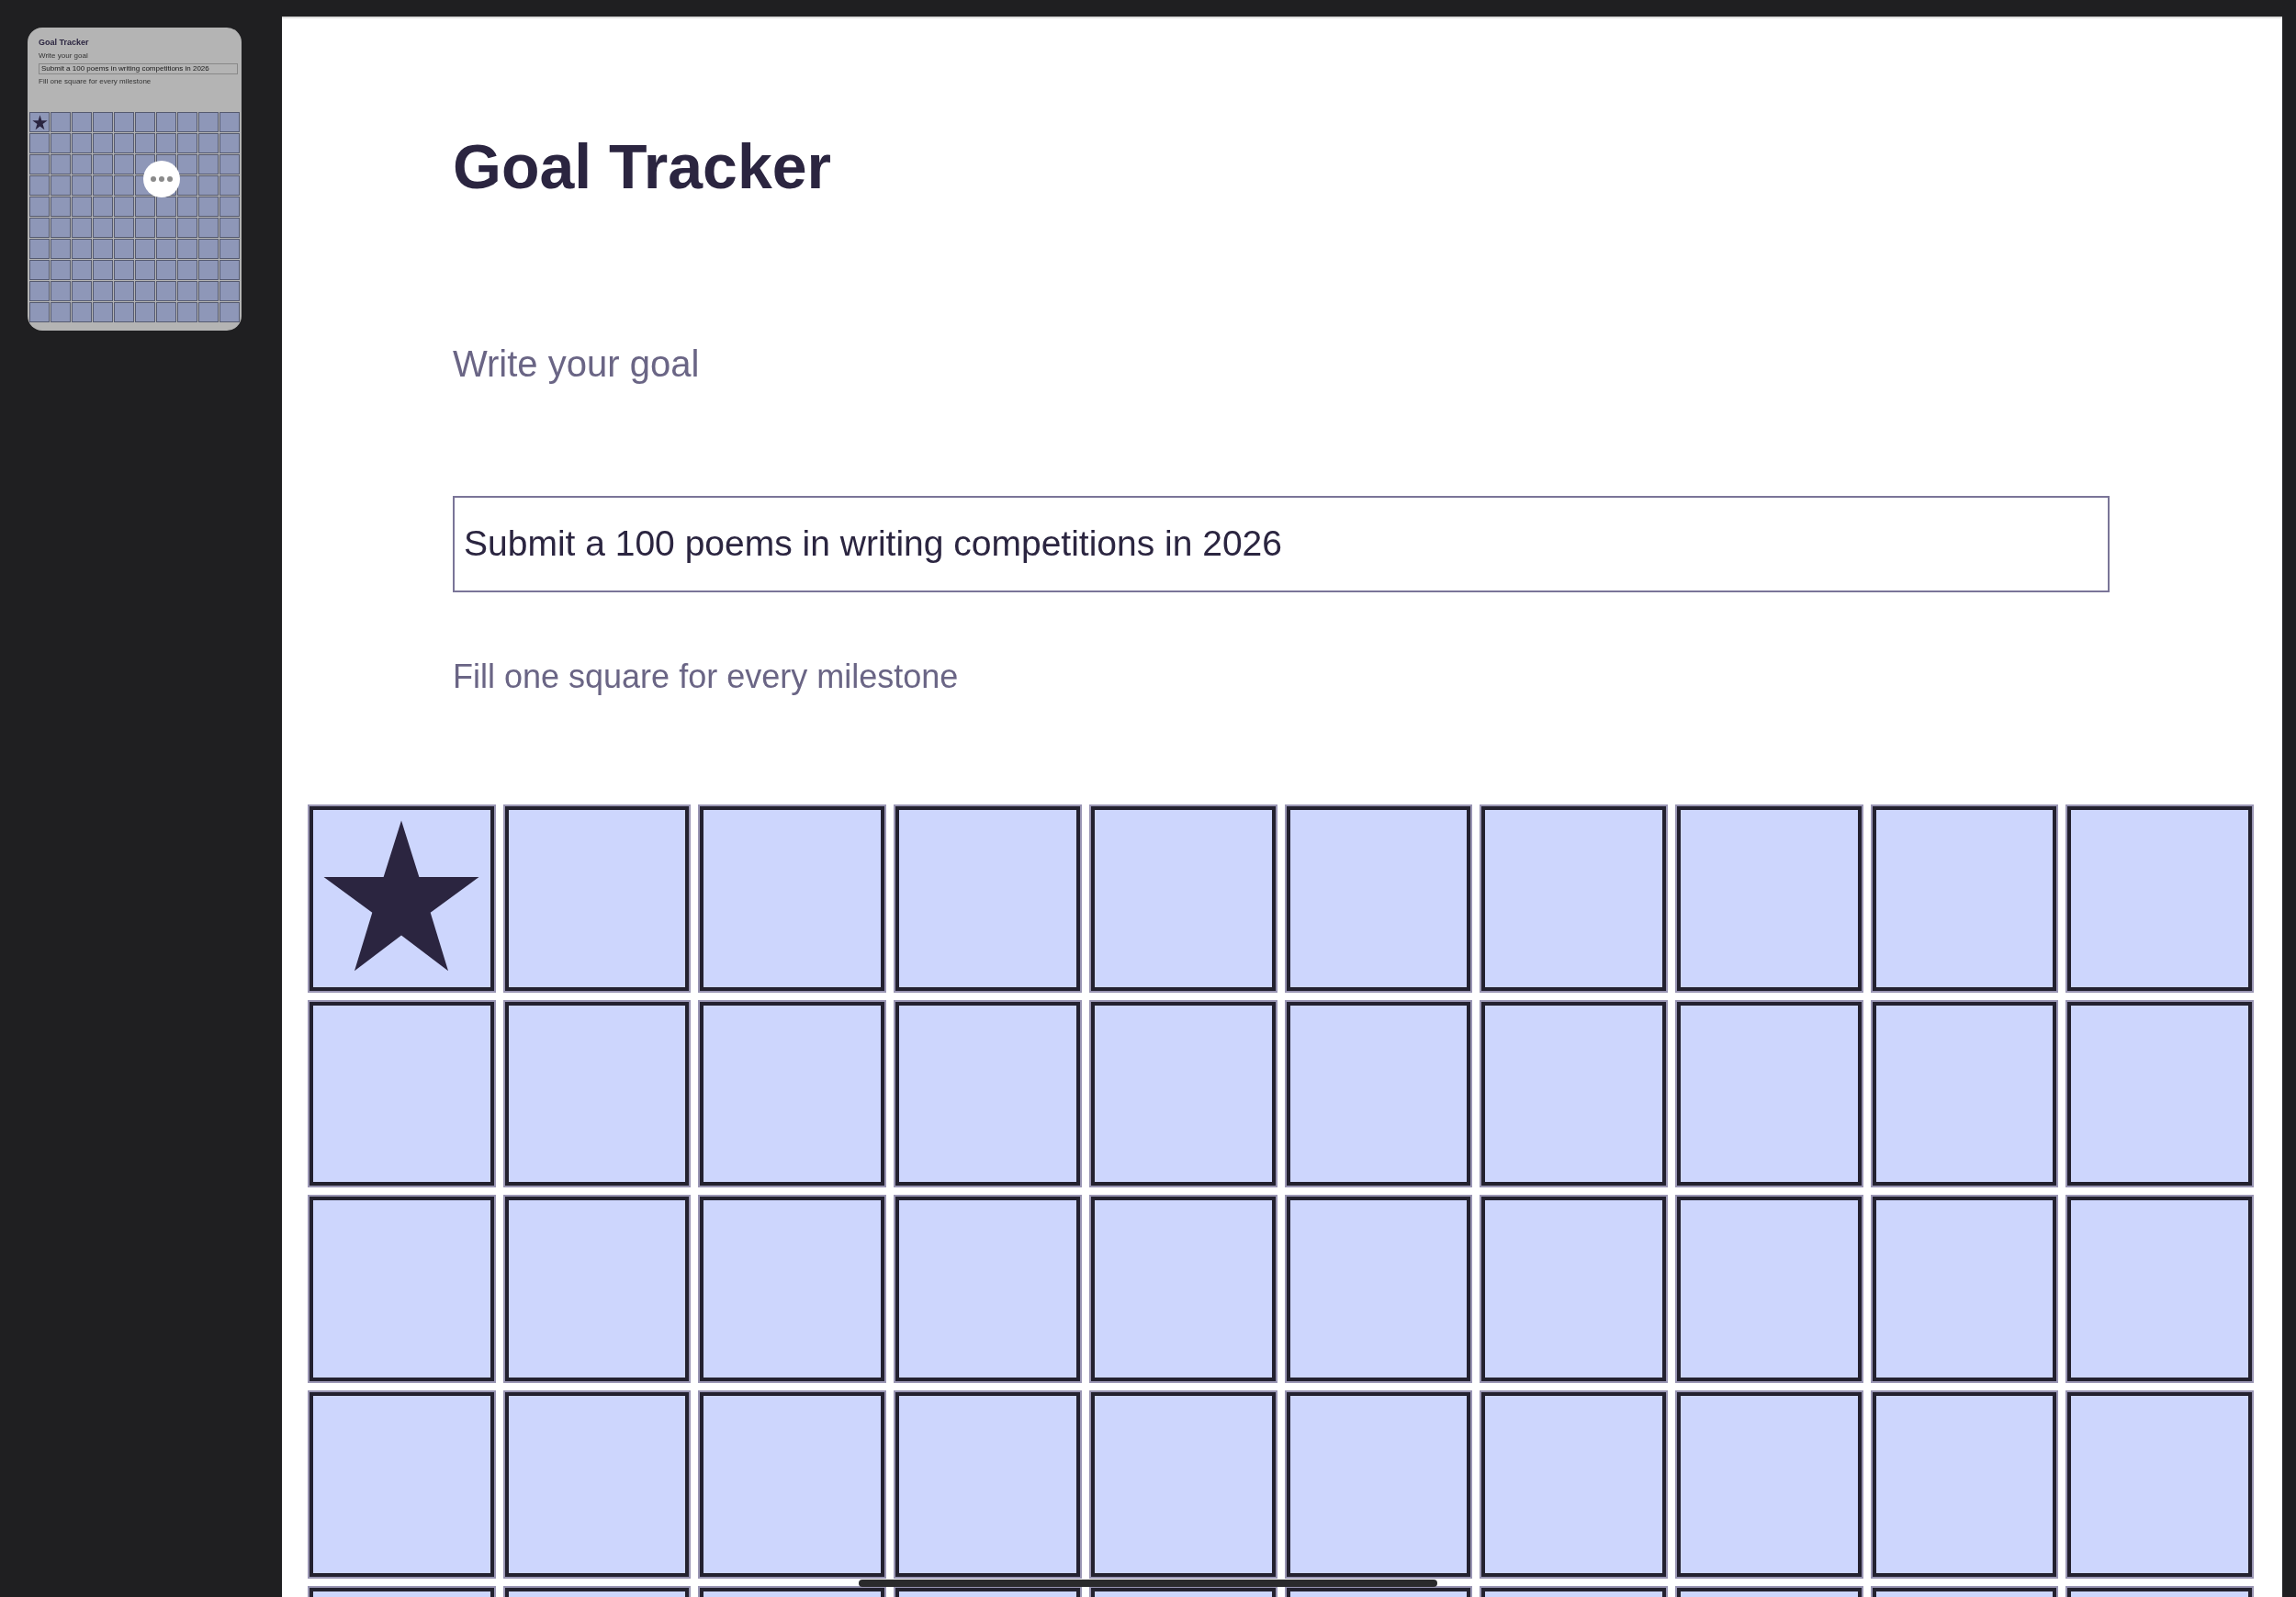 The width and height of the screenshot is (2296, 1597). I want to click on grid-instruction: Fill one square for every milestone, so click(706, 676).